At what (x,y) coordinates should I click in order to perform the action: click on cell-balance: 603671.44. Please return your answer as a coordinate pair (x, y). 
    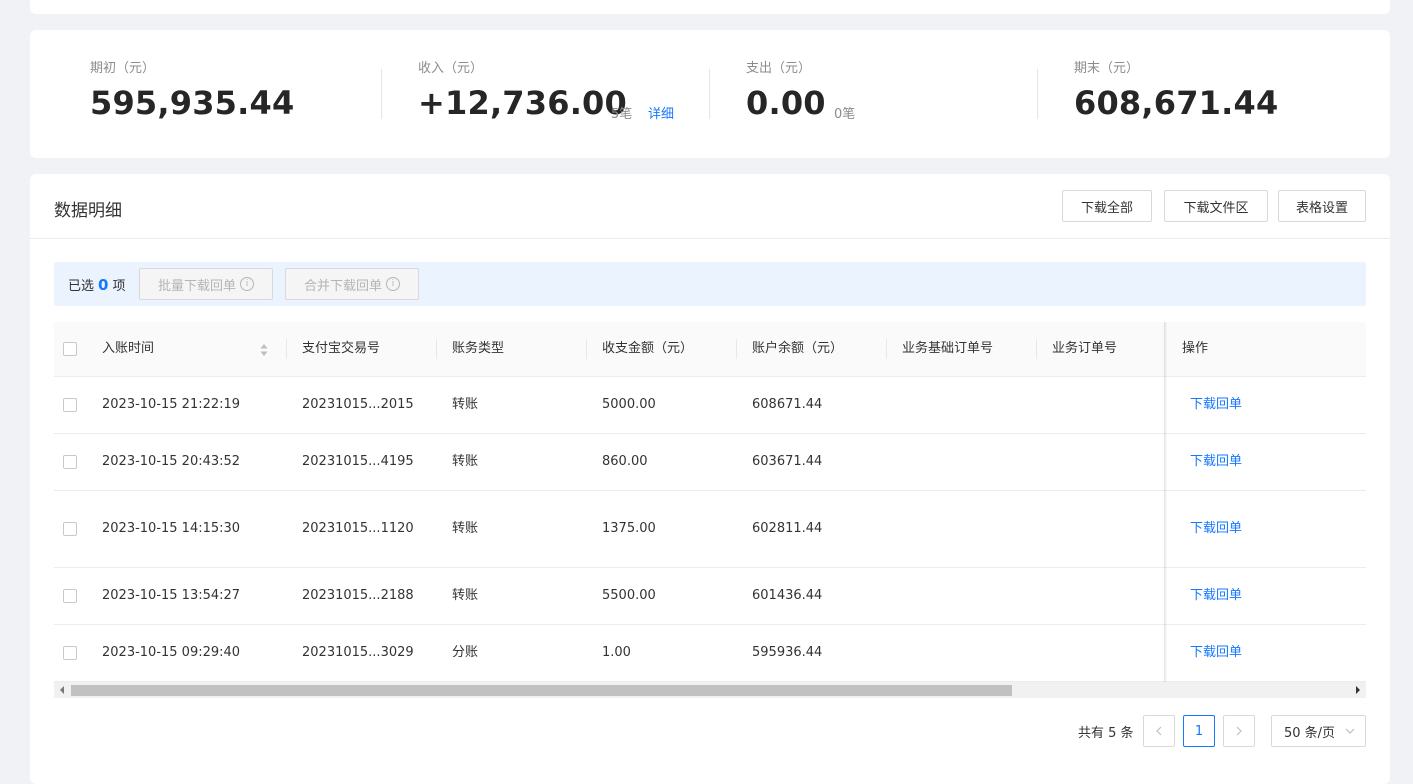
    Looking at the image, I should click on (787, 461).